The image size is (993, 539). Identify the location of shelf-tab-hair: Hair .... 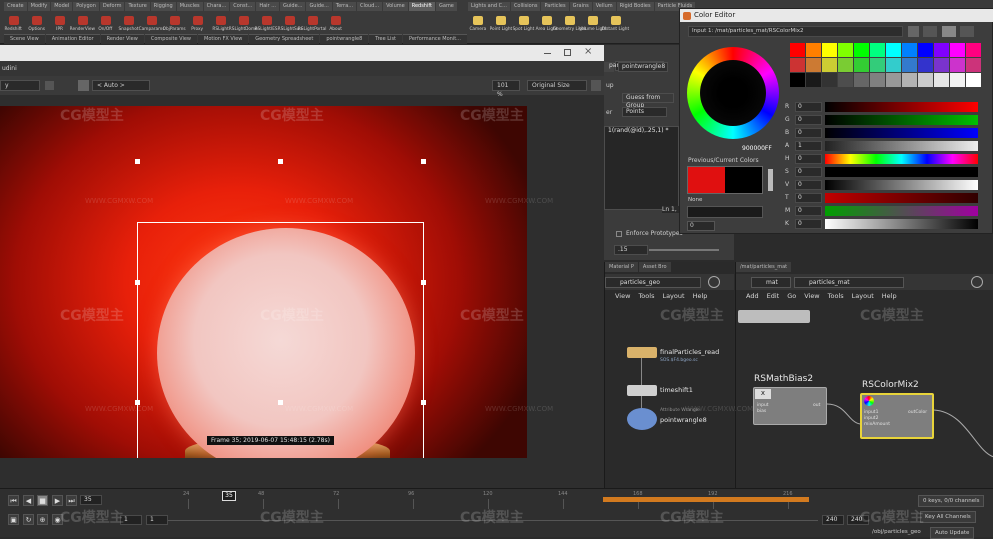
(267, 6).